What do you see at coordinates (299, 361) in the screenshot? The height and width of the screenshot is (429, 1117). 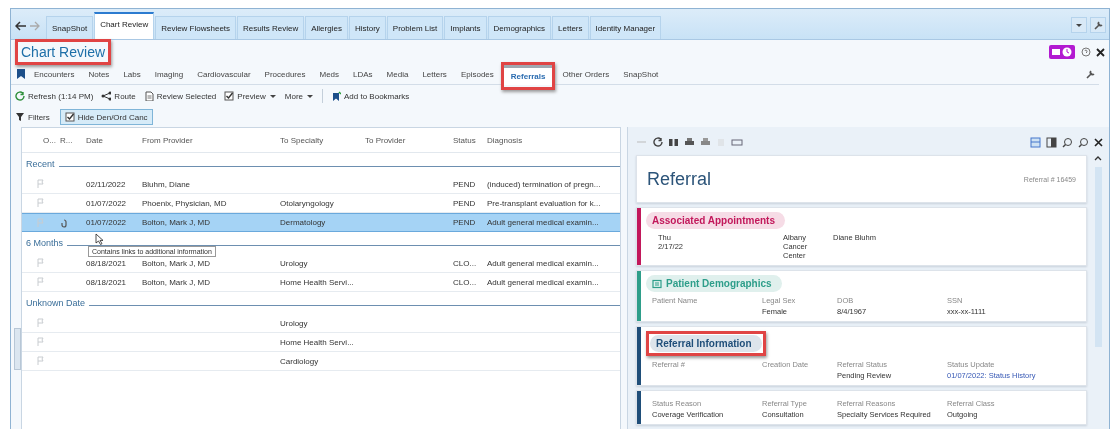 I see `table-cell: Cardiology` at bounding box center [299, 361].